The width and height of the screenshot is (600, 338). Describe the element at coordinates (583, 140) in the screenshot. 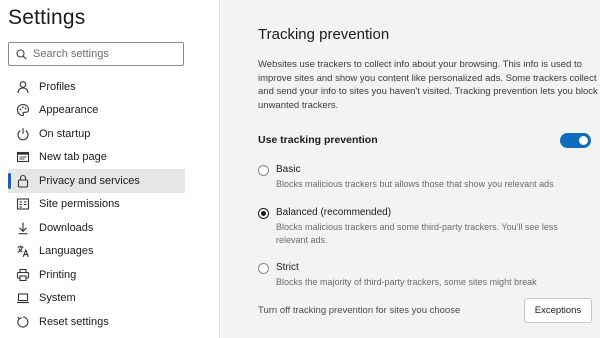

I see `toggle-knob` at that location.